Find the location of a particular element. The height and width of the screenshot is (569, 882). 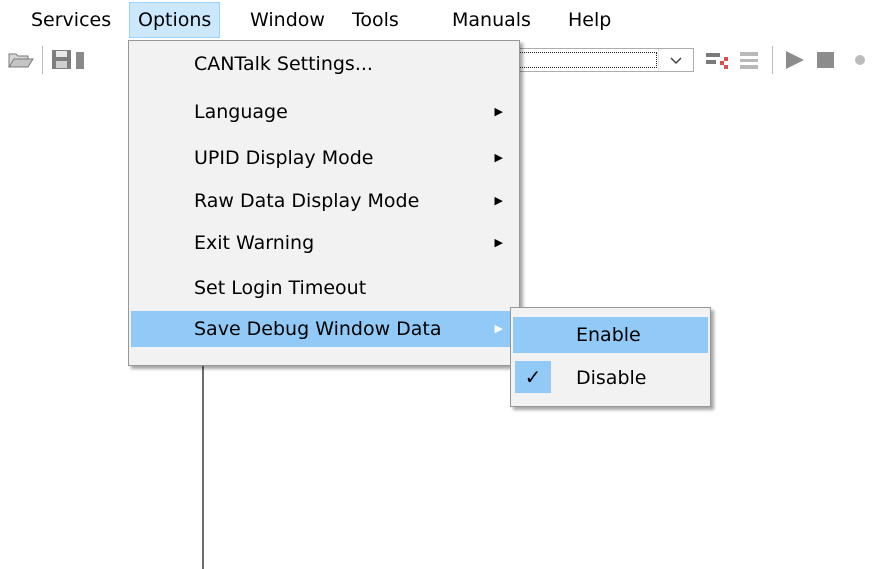

open-folder-icon is located at coordinates (20, 60).